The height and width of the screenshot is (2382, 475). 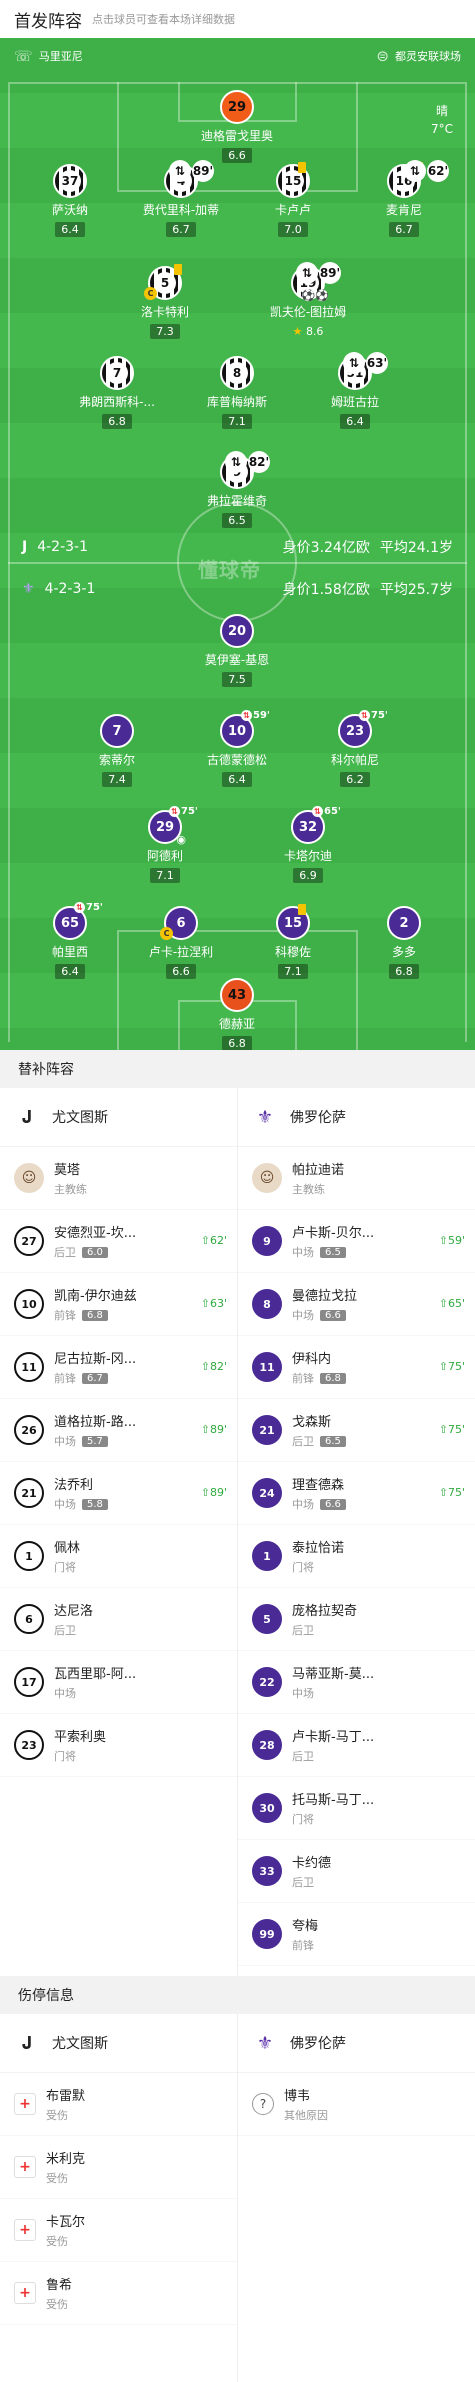 What do you see at coordinates (118, 1493) in the screenshot?
I see `list-item: 21 法乔利 中场 5.8 ⇧89'` at bounding box center [118, 1493].